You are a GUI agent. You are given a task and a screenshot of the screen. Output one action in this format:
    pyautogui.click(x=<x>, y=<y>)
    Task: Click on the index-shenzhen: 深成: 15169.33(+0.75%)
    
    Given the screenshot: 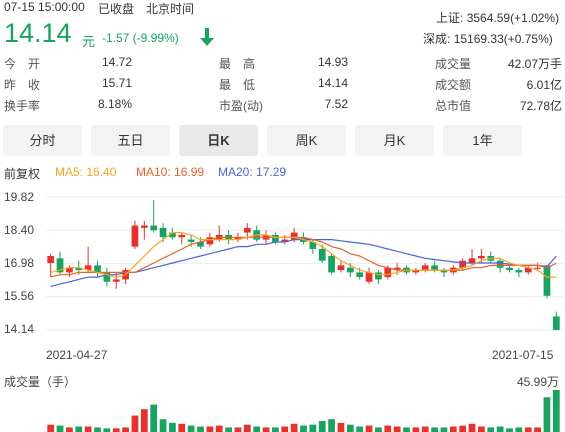 What is the action you would take?
    pyautogui.click(x=488, y=38)
    